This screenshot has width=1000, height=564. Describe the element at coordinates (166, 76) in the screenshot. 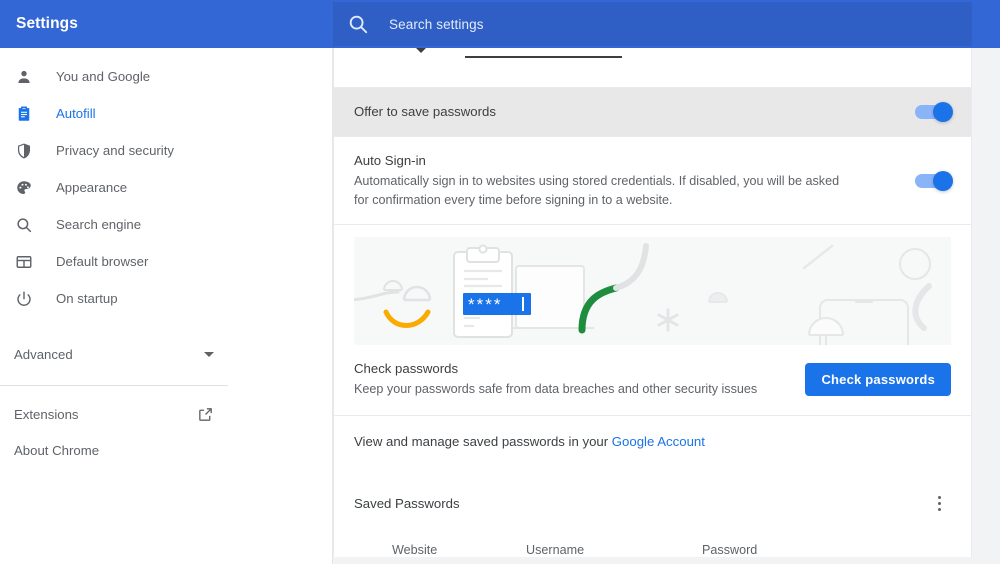

I see `sidebar-item-you-and-google: You and Google` at that location.